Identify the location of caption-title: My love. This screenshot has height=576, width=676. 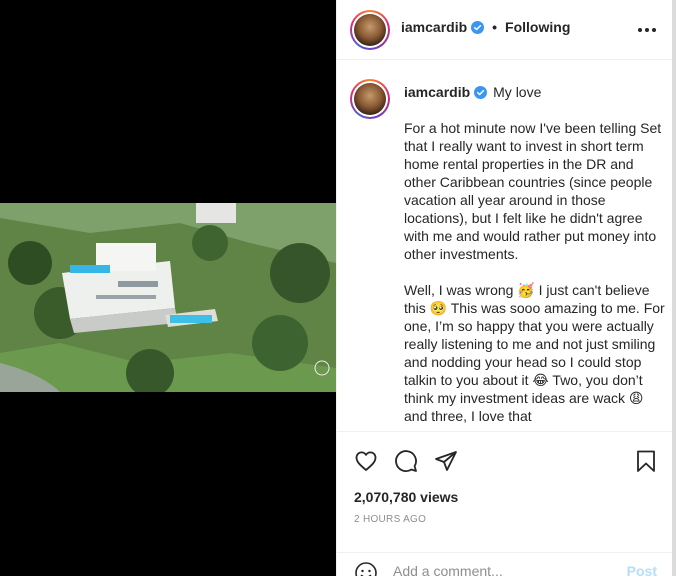
(517, 92).